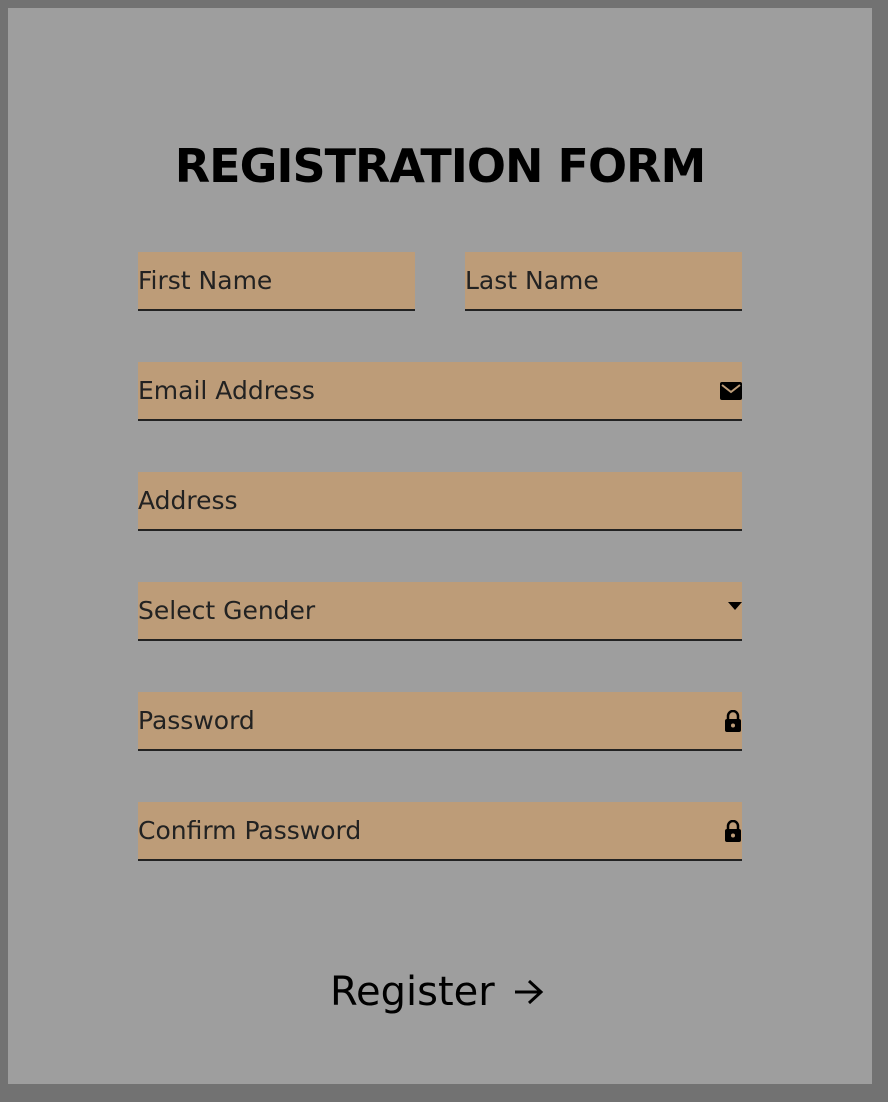  I want to click on form-title: REGISTRATION FORM, so click(440, 166).